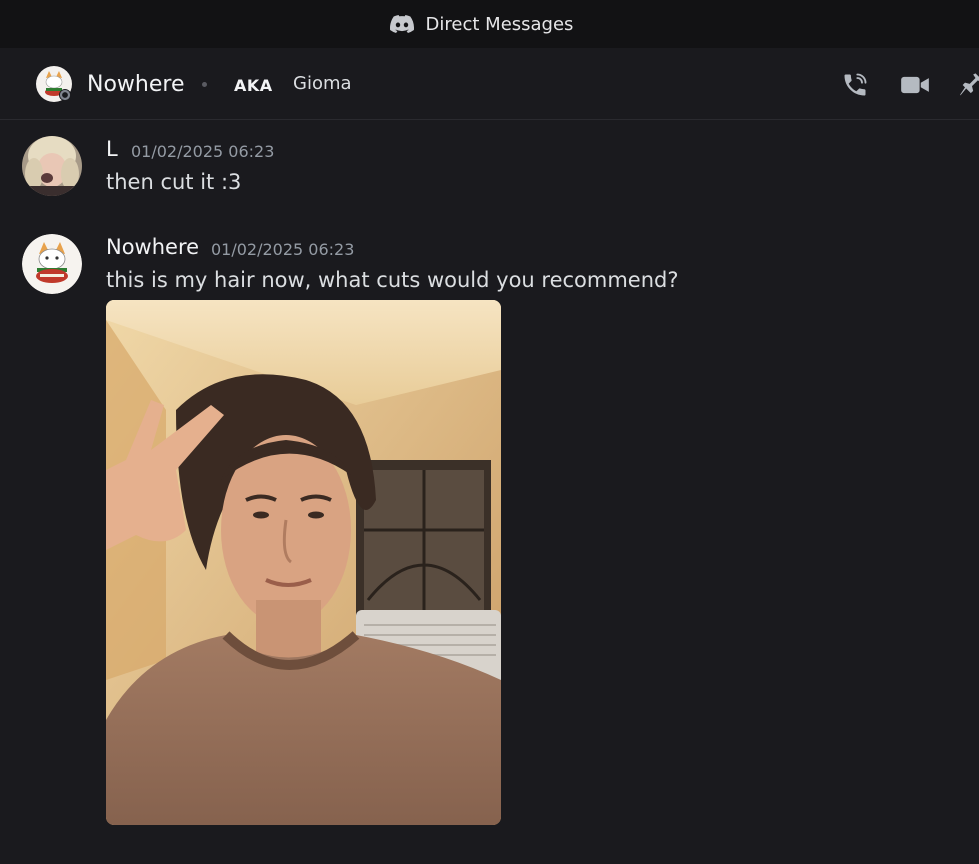  What do you see at coordinates (174, 182) in the screenshot?
I see `message-text: then cut it :3` at bounding box center [174, 182].